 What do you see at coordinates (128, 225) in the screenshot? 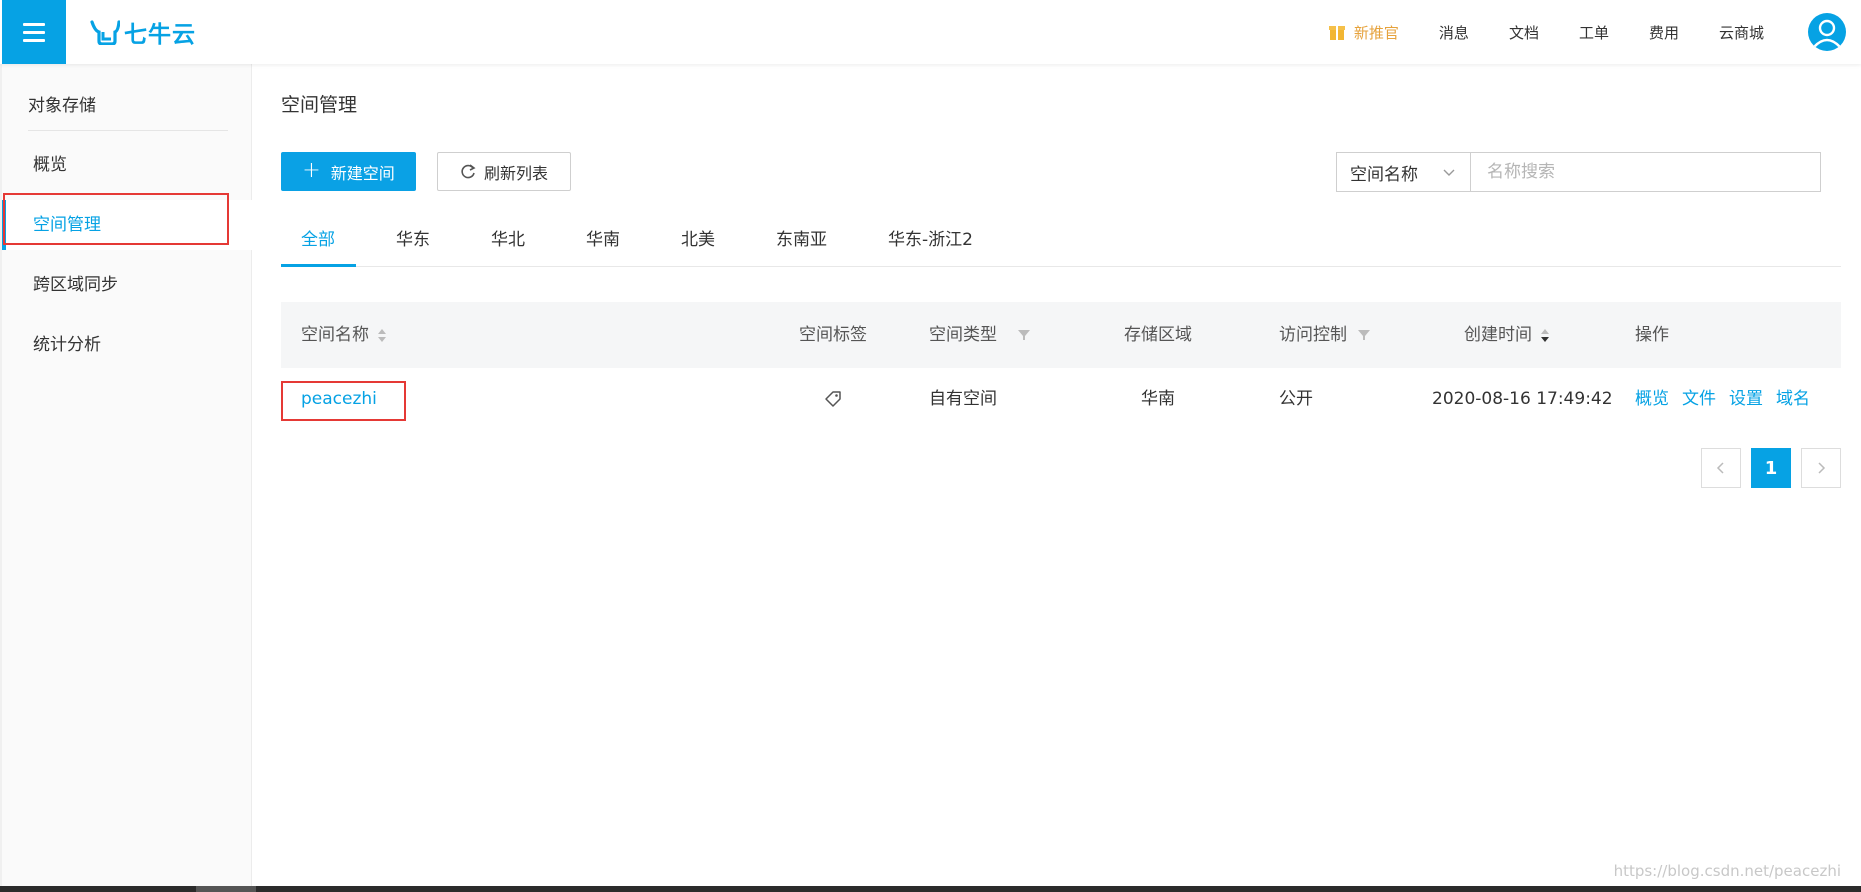
I see `sidebar-item-bucket-management: 空间管理` at bounding box center [128, 225].